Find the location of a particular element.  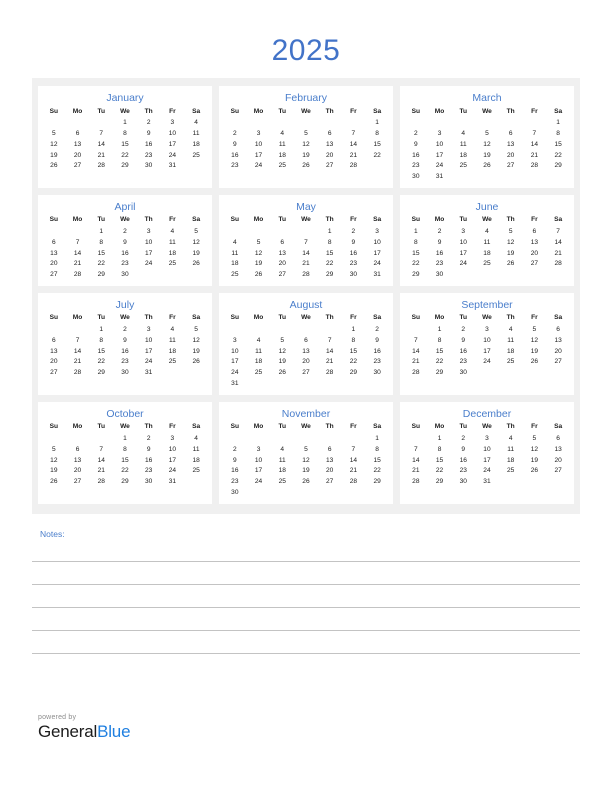

notes-line is located at coordinates (306, 554).